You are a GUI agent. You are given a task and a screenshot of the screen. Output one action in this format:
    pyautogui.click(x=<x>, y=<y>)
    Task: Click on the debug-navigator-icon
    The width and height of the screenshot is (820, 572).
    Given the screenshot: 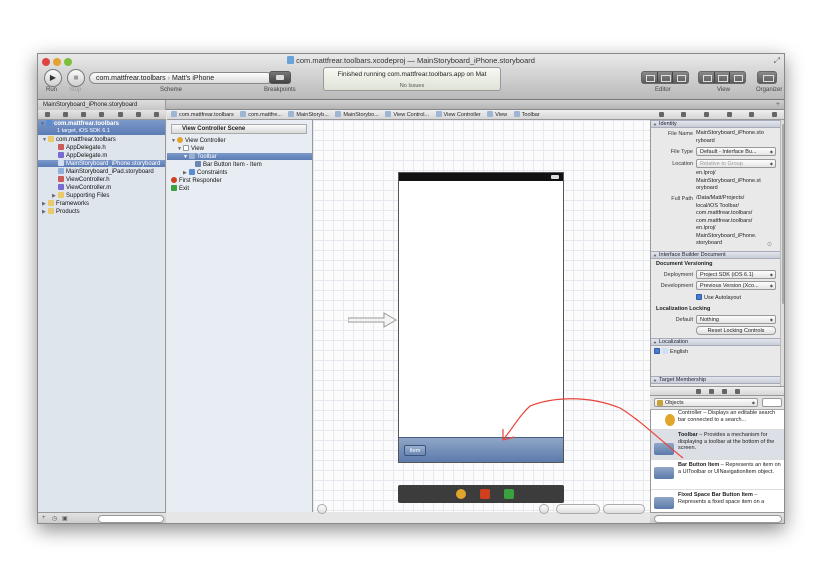 What is the action you would take?
    pyautogui.click(x=120, y=114)
    